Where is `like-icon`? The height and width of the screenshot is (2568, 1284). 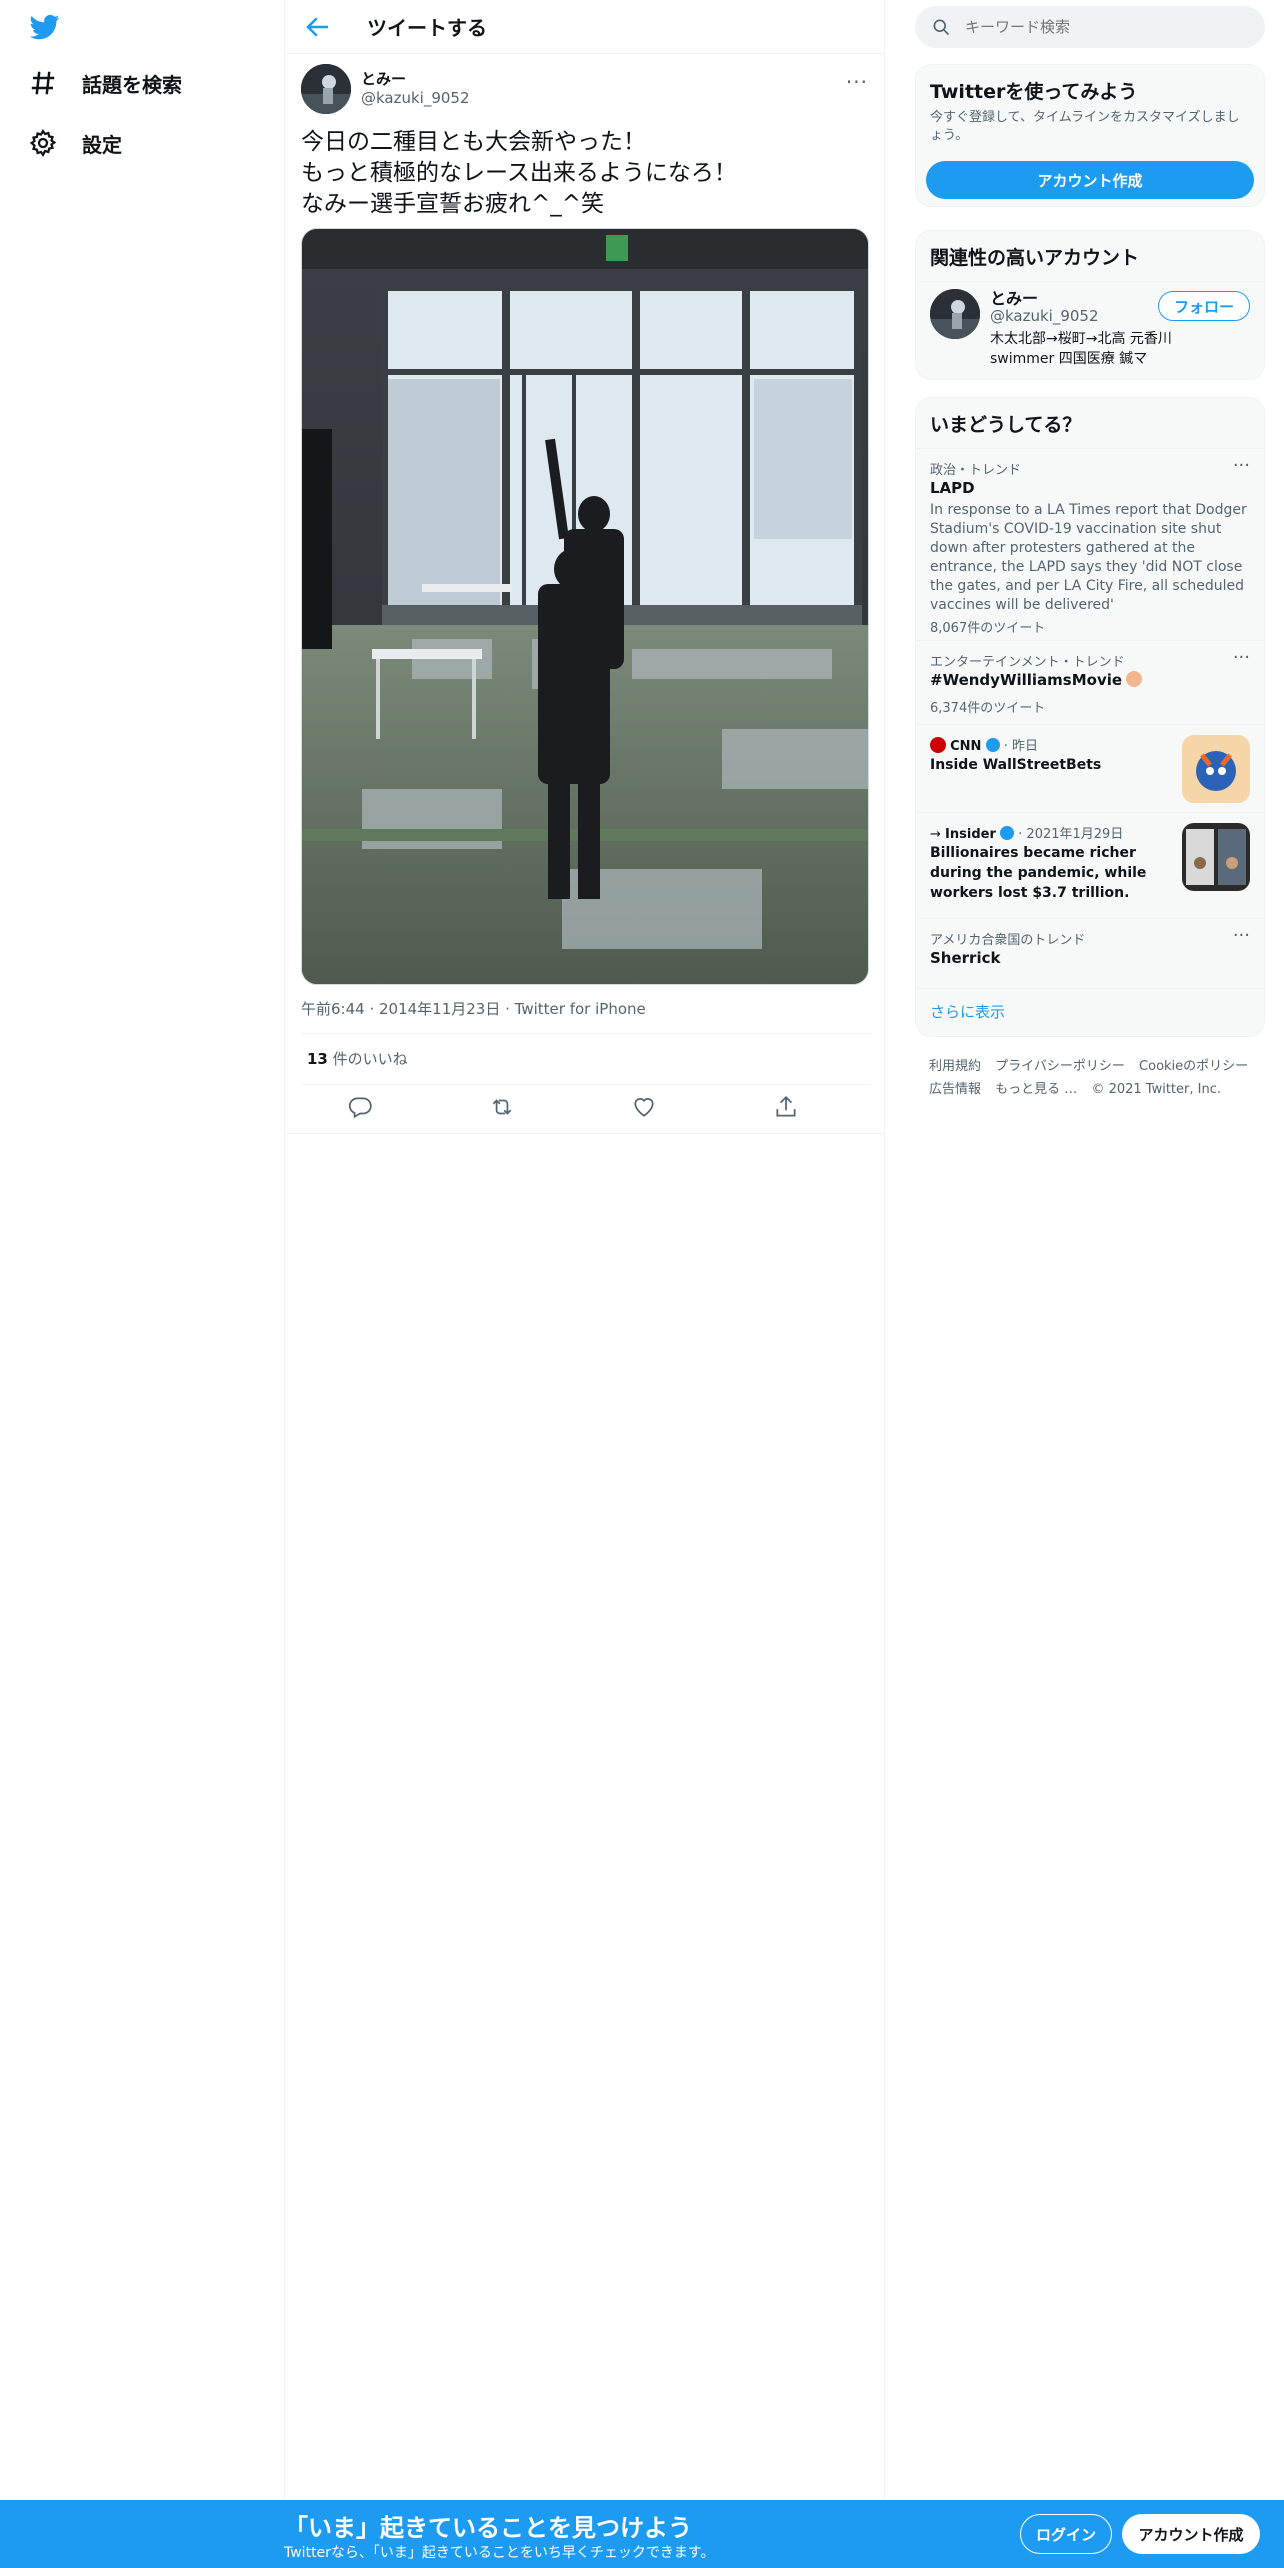 like-icon is located at coordinates (644, 1107).